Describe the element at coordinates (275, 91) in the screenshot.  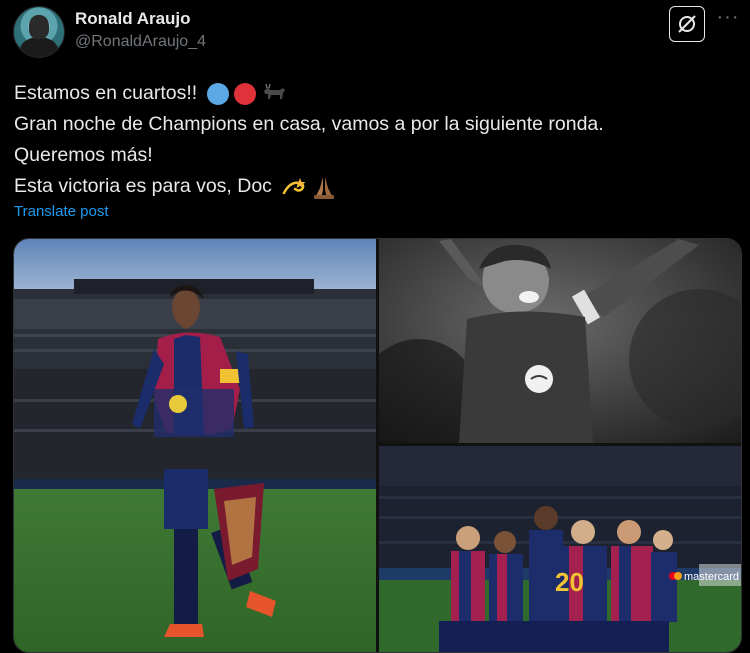
I see `goat-icon` at that location.